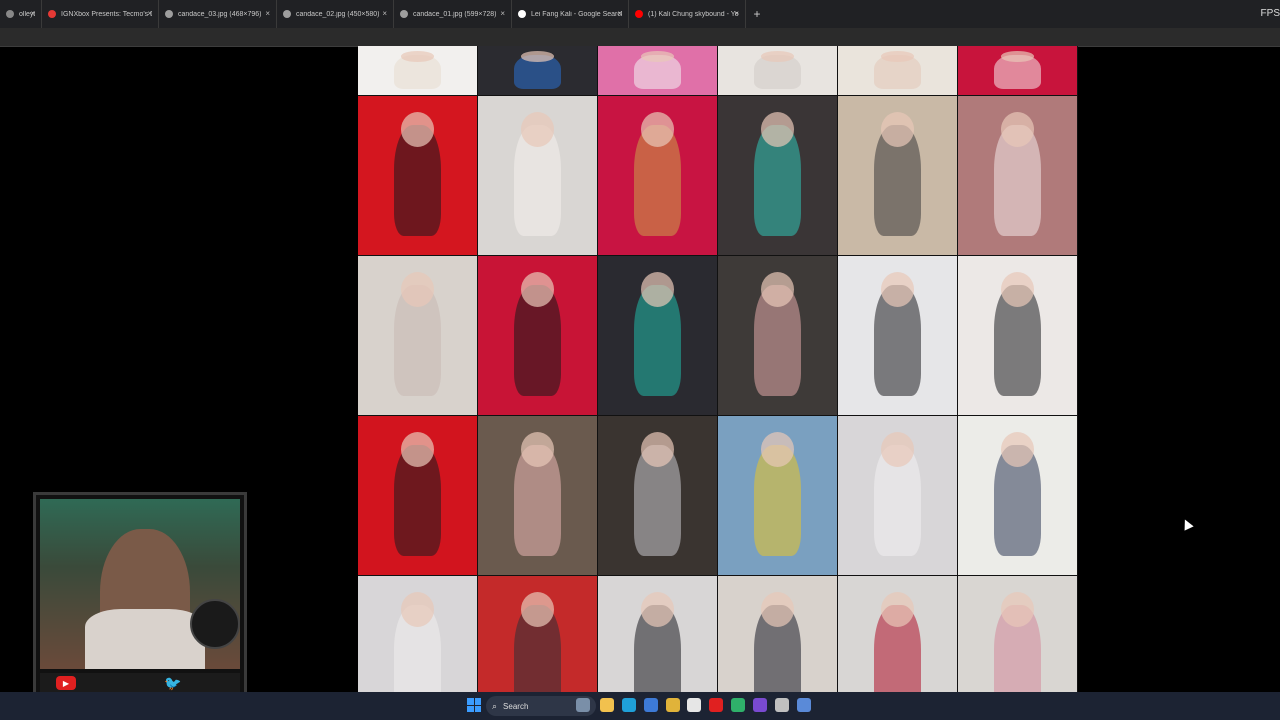 The image size is (1280, 720). What do you see at coordinates (1187, 524) in the screenshot?
I see `mouse-cursor` at bounding box center [1187, 524].